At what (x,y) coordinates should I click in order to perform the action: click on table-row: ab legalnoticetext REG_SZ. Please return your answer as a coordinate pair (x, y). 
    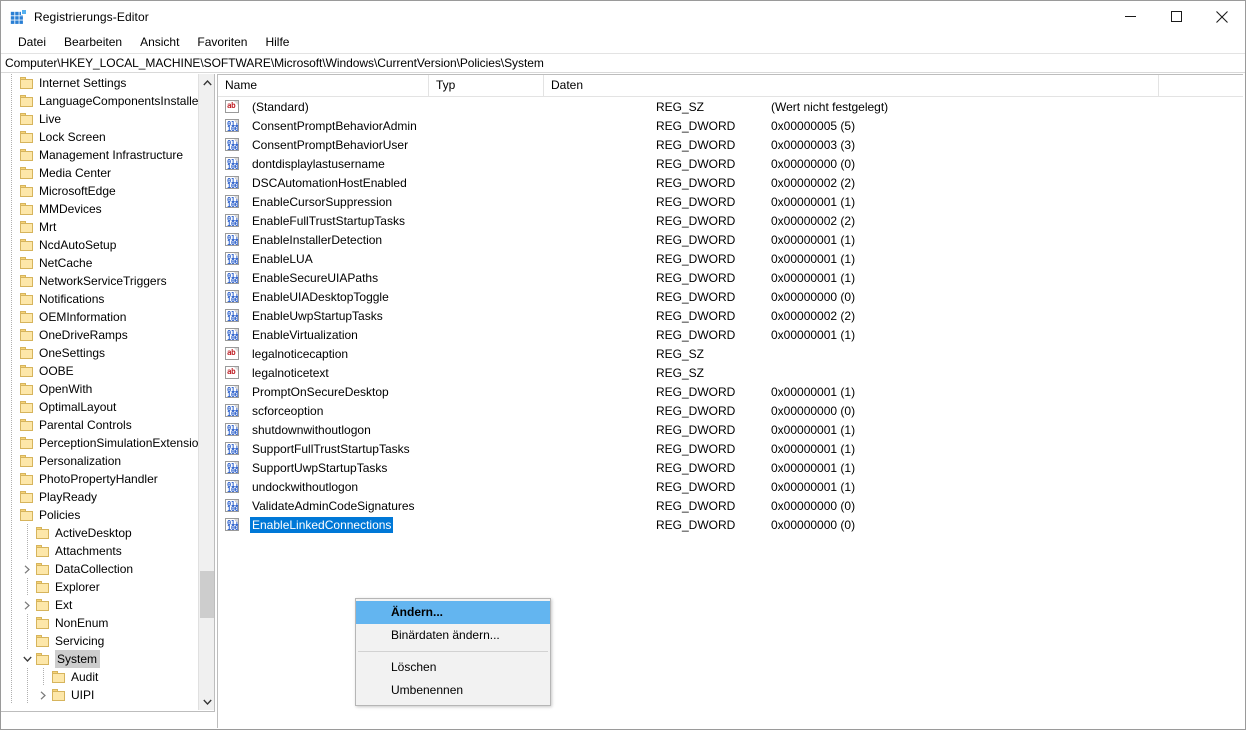
    Looking at the image, I should click on (730, 372).